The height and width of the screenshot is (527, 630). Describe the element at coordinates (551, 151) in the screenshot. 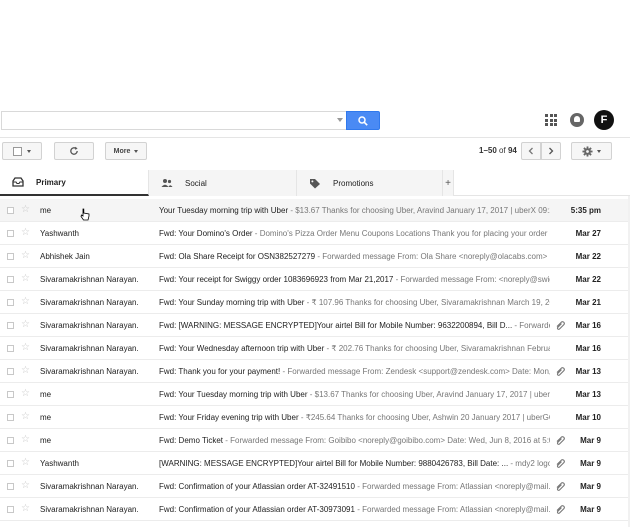

I see `next-page-button` at that location.